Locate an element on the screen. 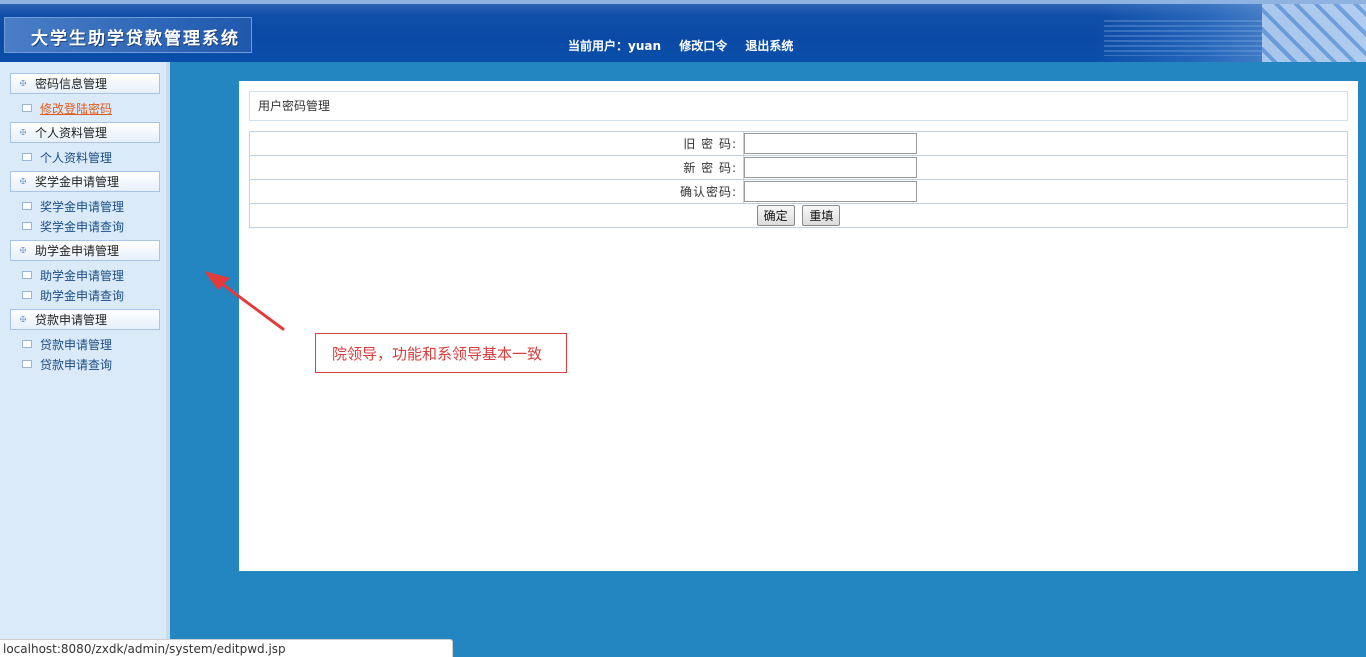  old-password-cell is located at coordinates (1045, 143).